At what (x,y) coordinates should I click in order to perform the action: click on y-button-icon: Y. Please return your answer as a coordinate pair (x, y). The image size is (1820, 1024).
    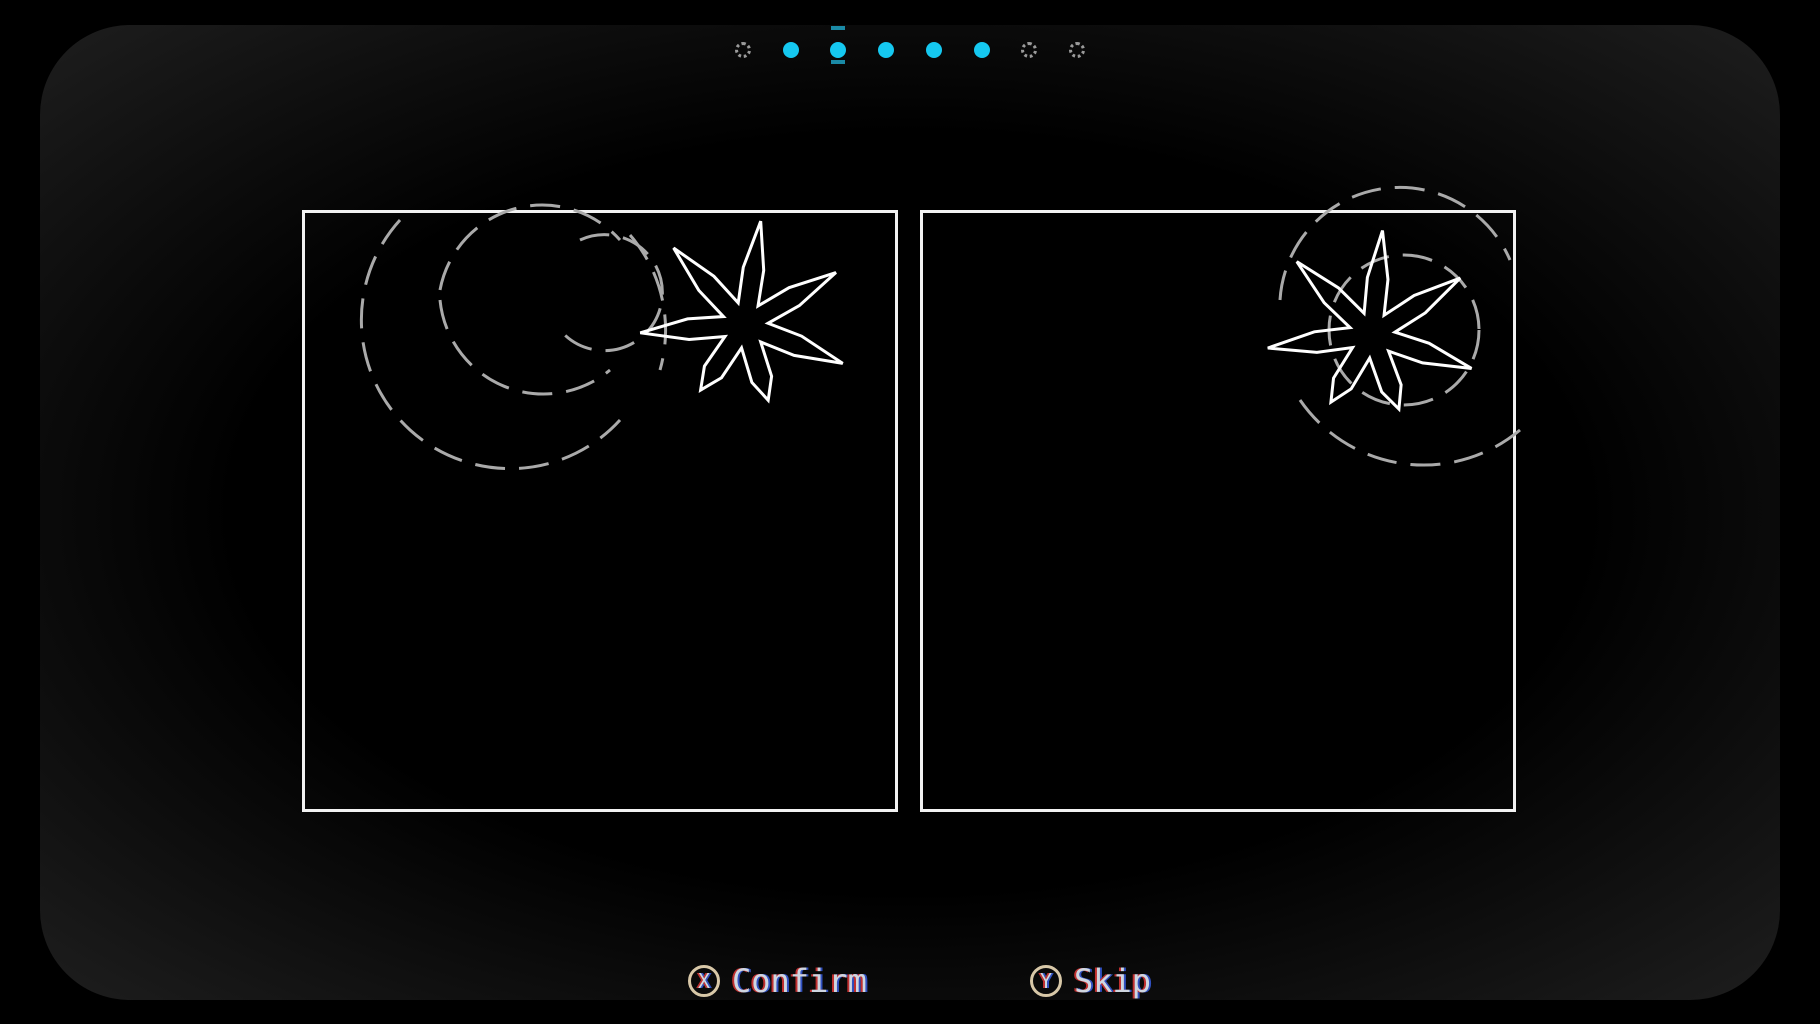
    Looking at the image, I should click on (1046, 981).